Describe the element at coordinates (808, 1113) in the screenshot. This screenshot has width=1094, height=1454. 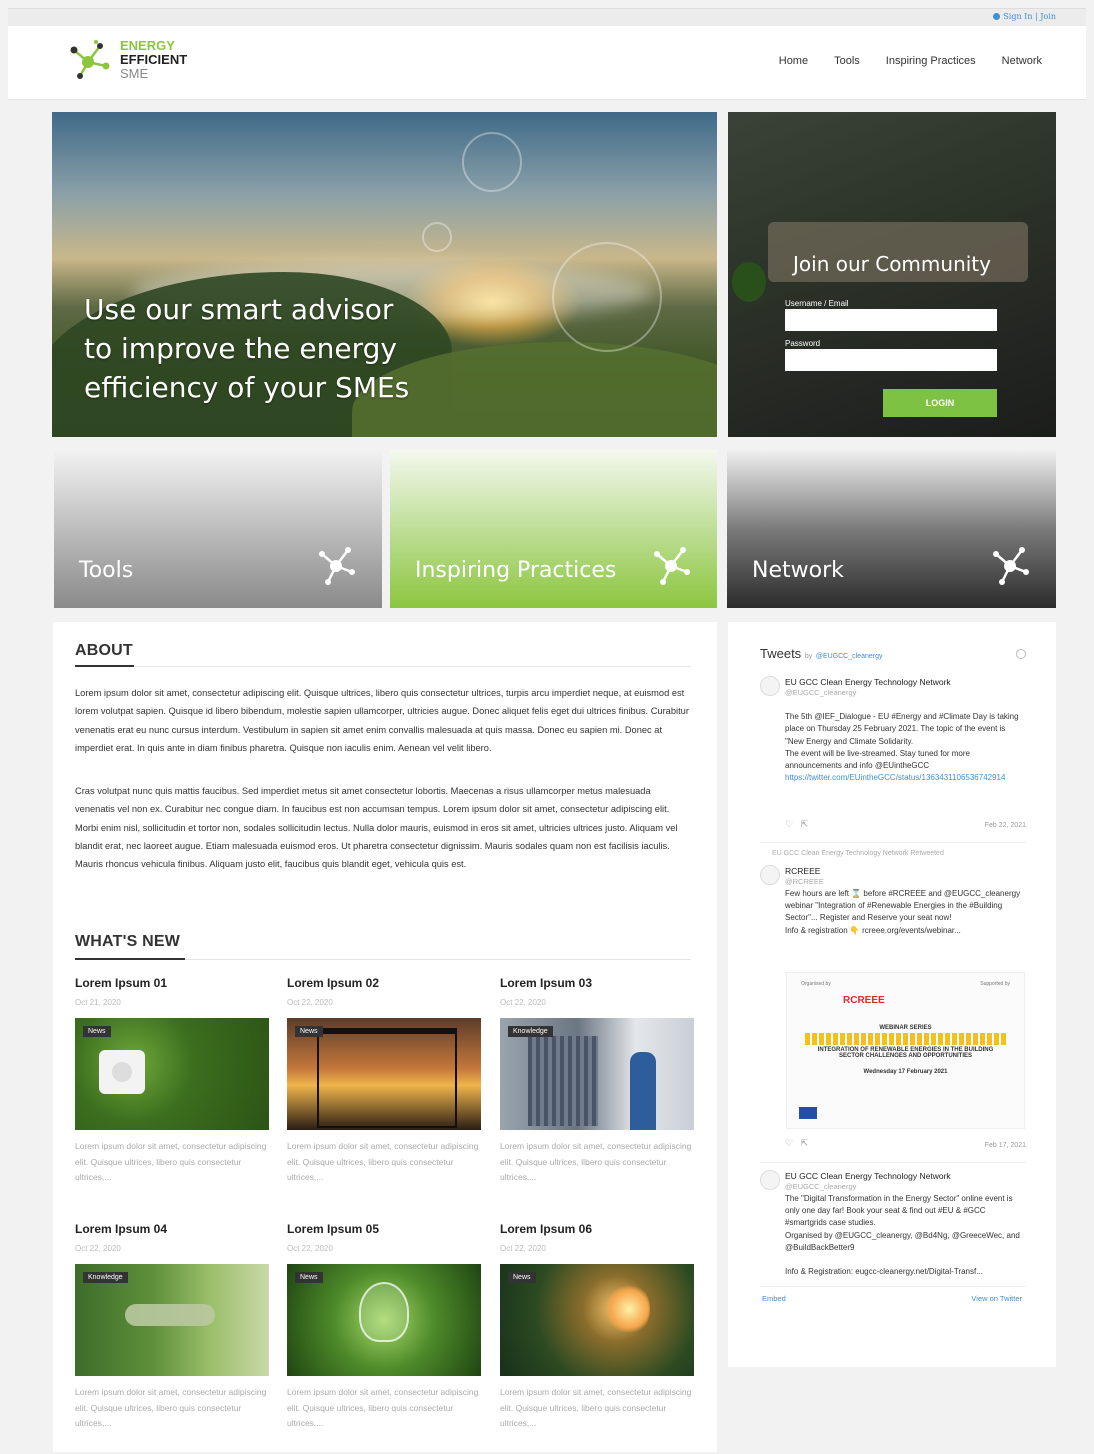
I see `eu-flag-icon` at that location.